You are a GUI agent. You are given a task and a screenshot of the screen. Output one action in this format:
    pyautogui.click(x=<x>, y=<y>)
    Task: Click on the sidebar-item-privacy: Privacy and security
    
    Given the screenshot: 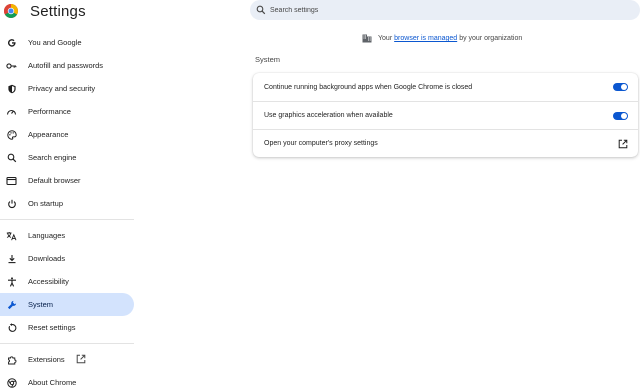 What is the action you would take?
    pyautogui.click(x=67, y=88)
    